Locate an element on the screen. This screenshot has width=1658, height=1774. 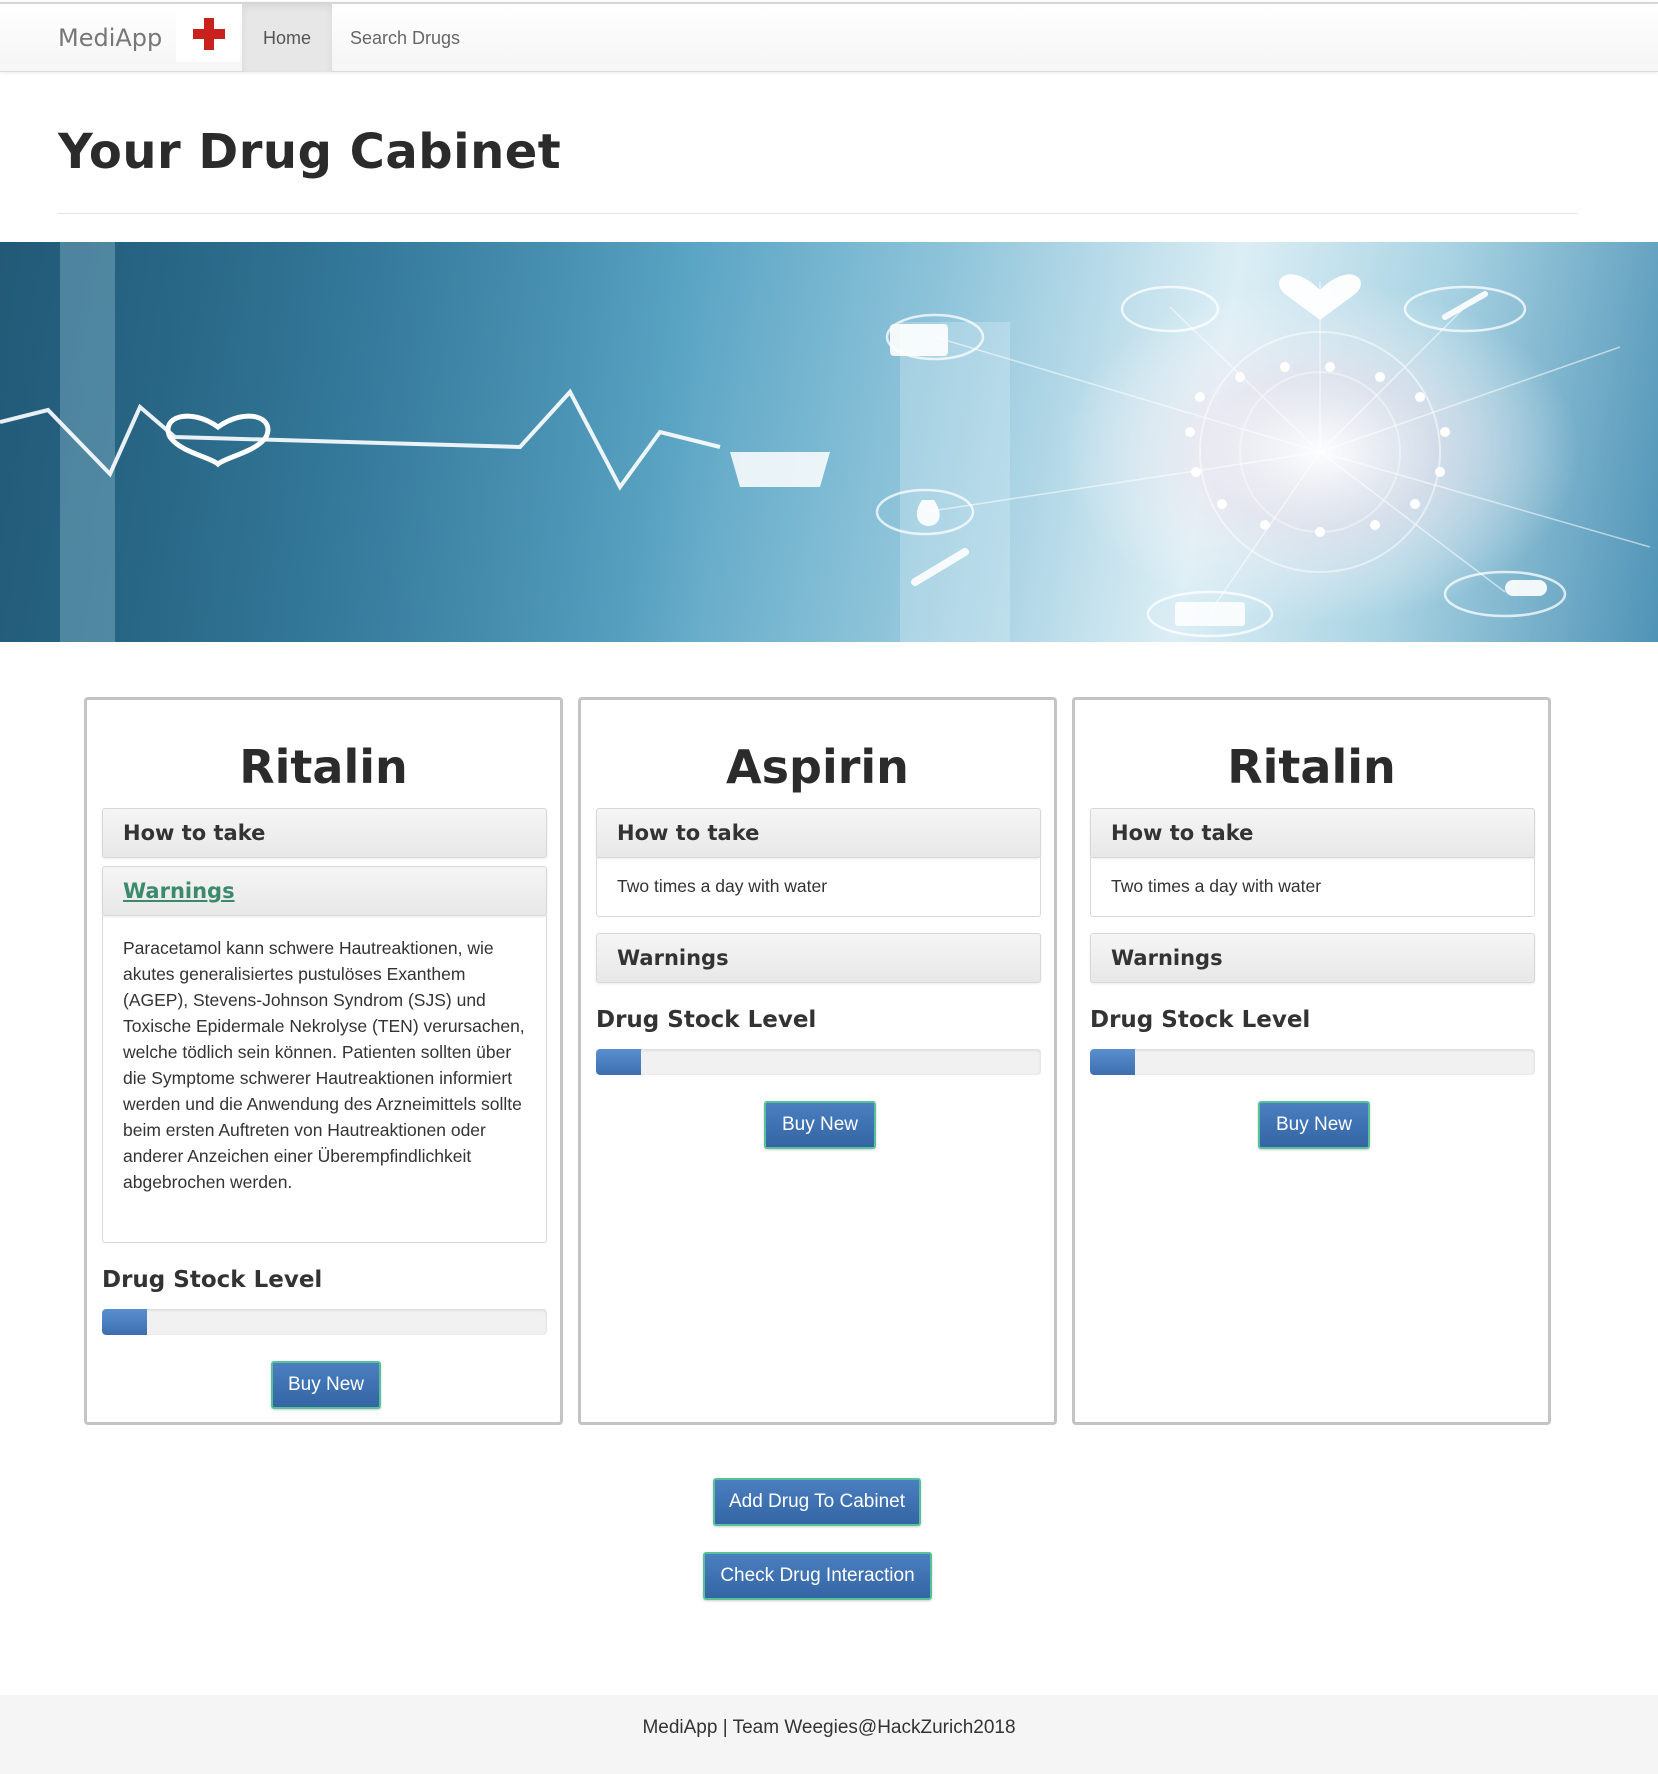
page-title: Your Drug Cabinet is located at coordinates (310, 152).